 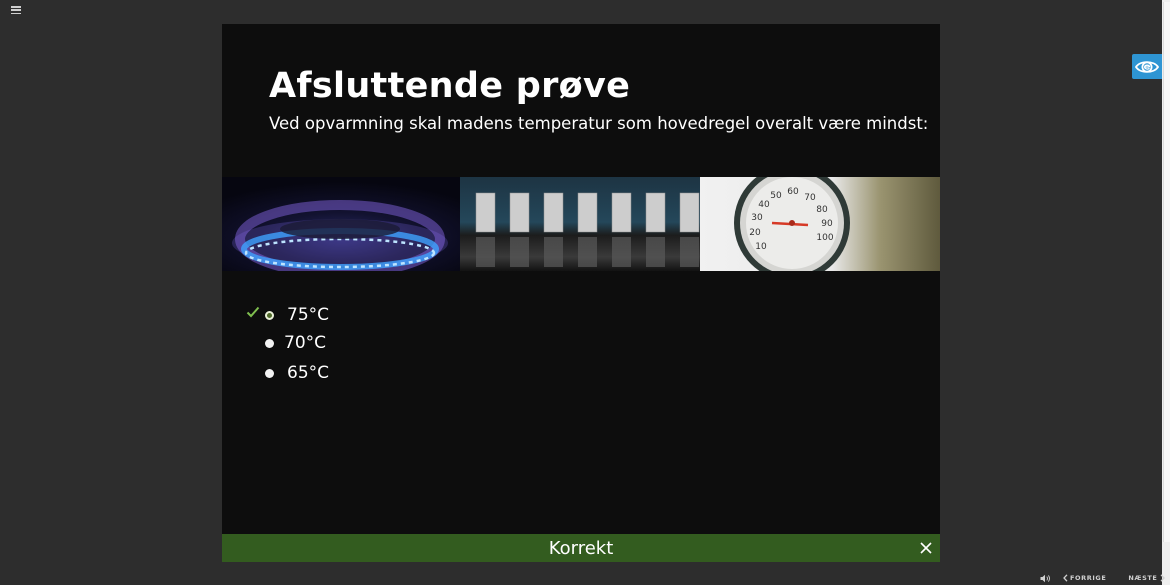 What do you see at coordinates (1166, 272) in the screenshot?
I see `scrollbar-thumb` at bounding box center [1166, 272].